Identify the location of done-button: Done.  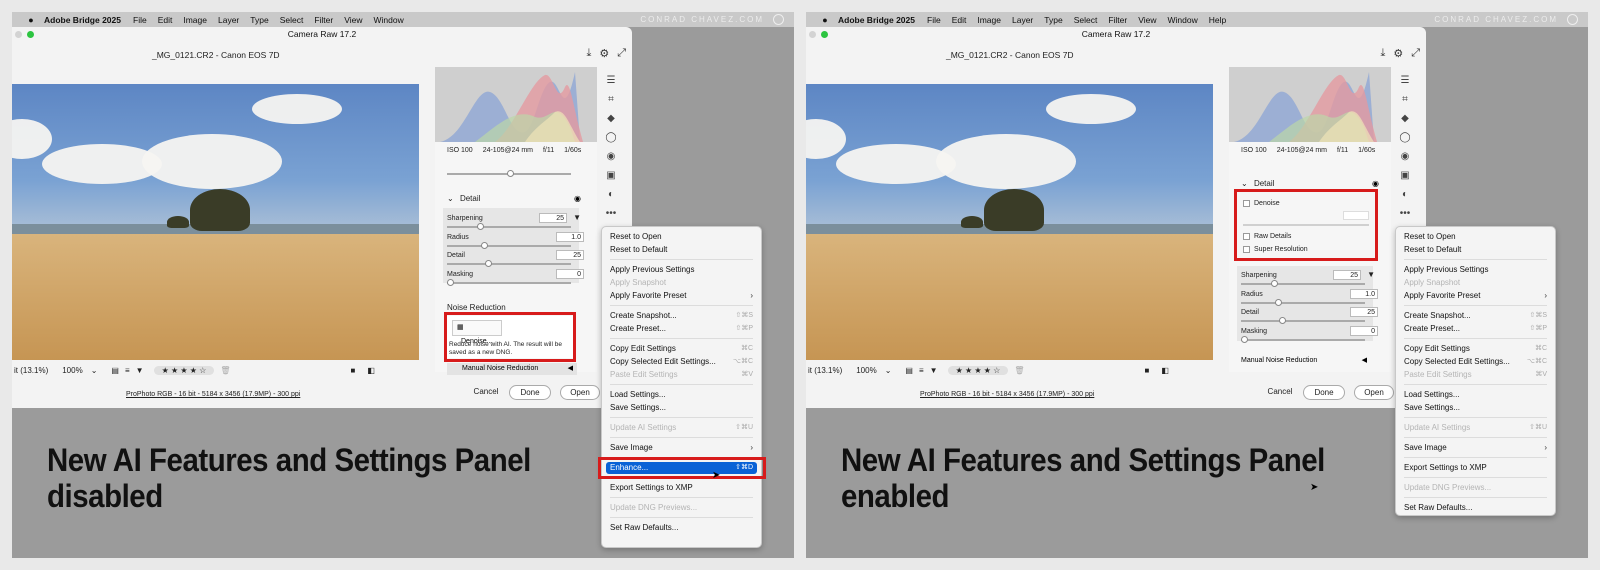
(1324, 392).